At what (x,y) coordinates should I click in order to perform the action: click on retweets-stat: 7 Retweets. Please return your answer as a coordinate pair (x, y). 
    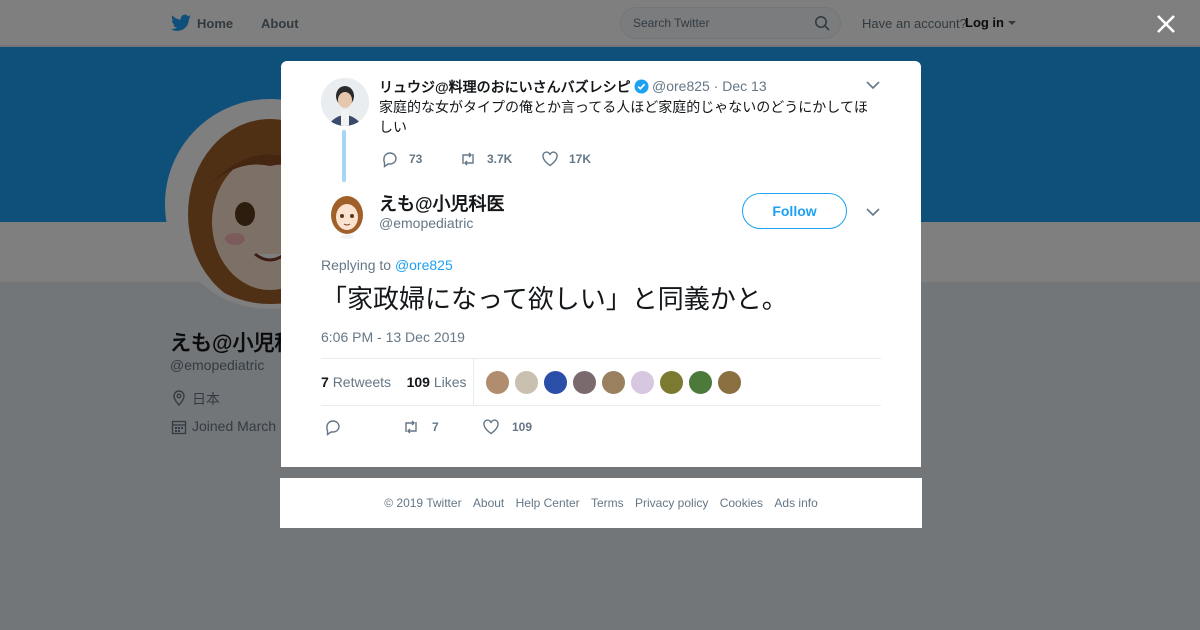
    Looking at the image, I should click on (356, 382).